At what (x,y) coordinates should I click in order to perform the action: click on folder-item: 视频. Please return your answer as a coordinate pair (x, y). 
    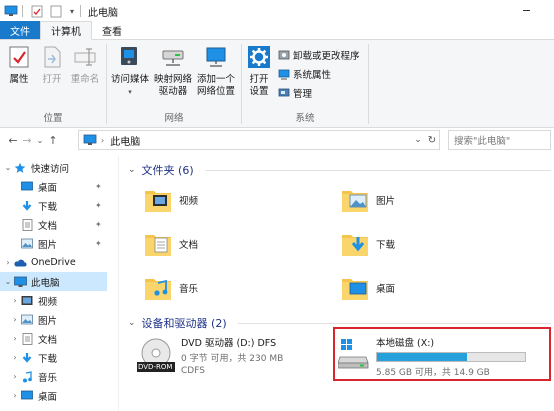
    Looking at the image, I should click on (170, 200).